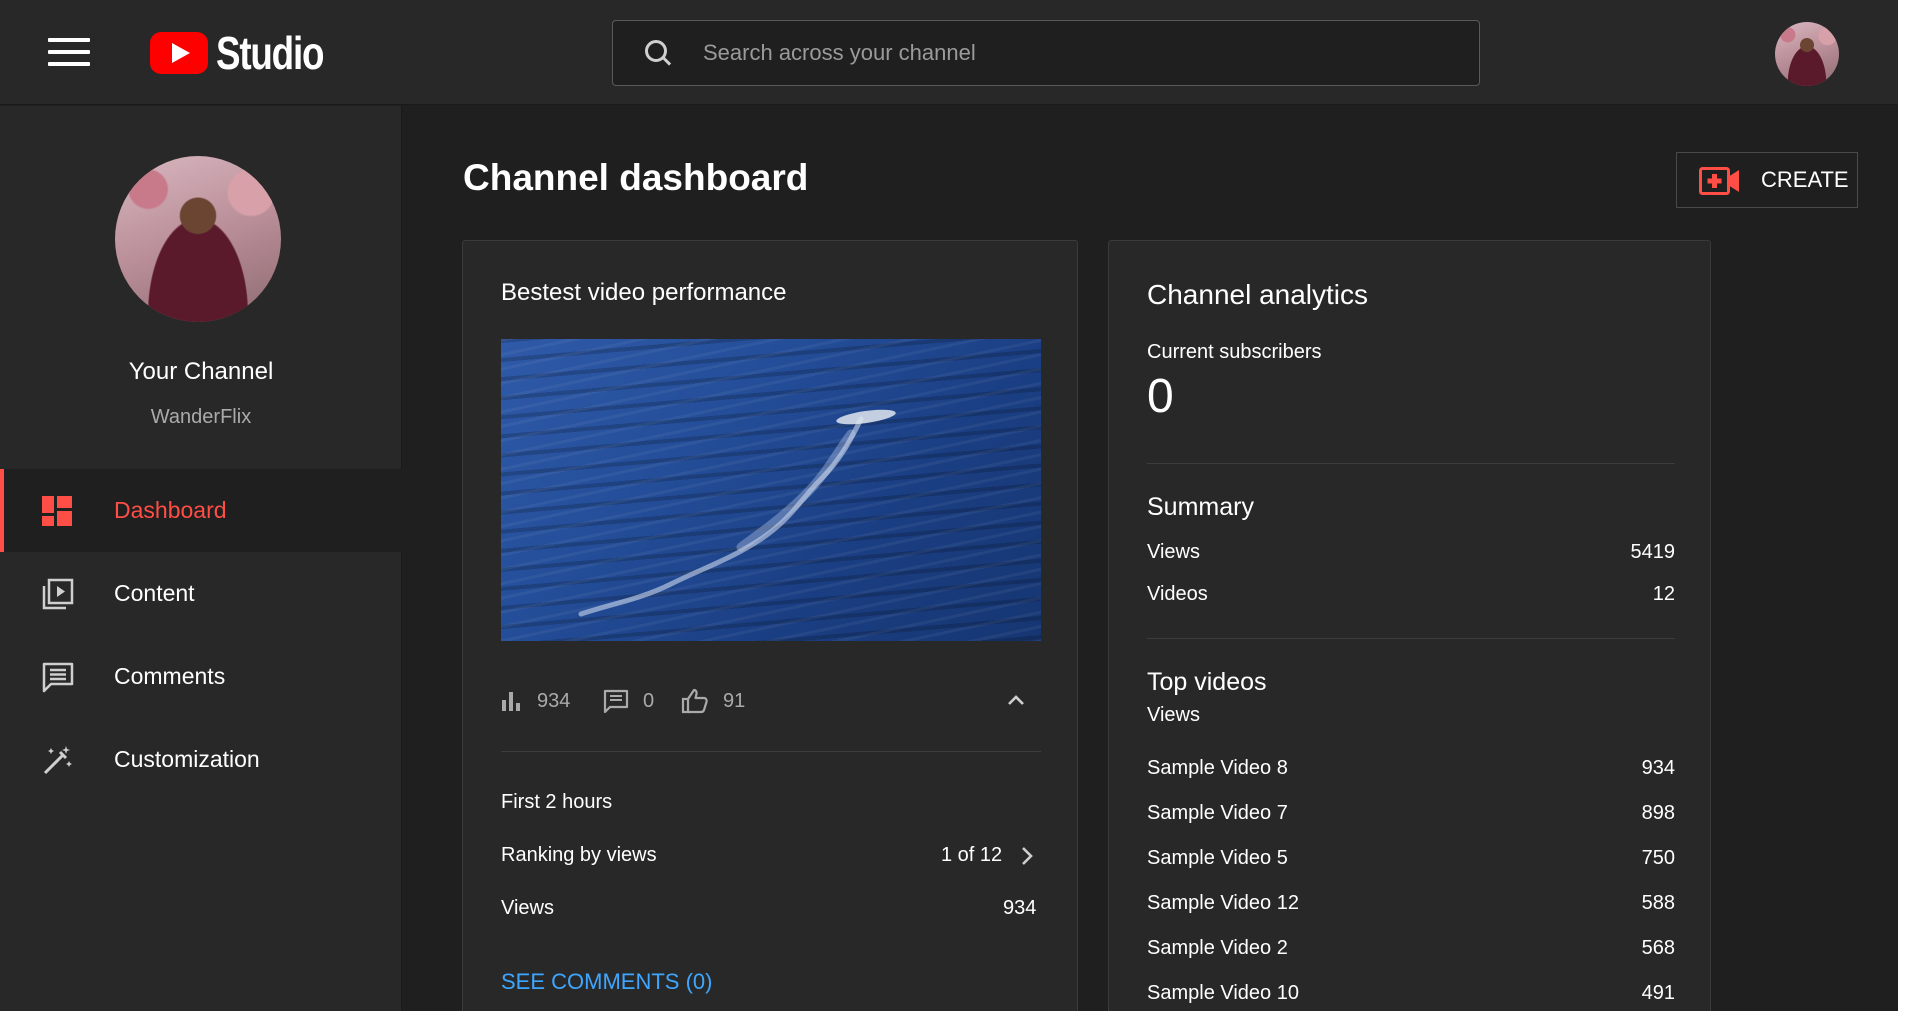  I want to click on sidebar-item-comments: Comments, so click(201, 676).